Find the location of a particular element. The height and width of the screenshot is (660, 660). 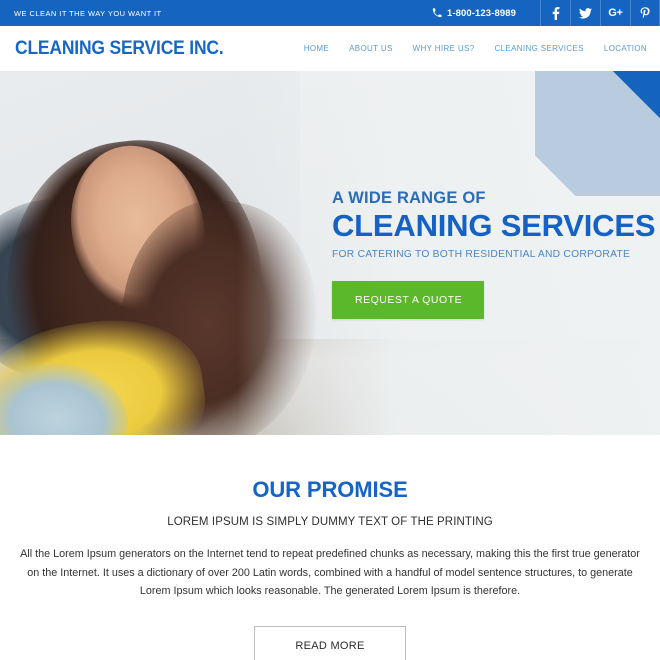

pinterest-icon is located at coordinates (645, 13).